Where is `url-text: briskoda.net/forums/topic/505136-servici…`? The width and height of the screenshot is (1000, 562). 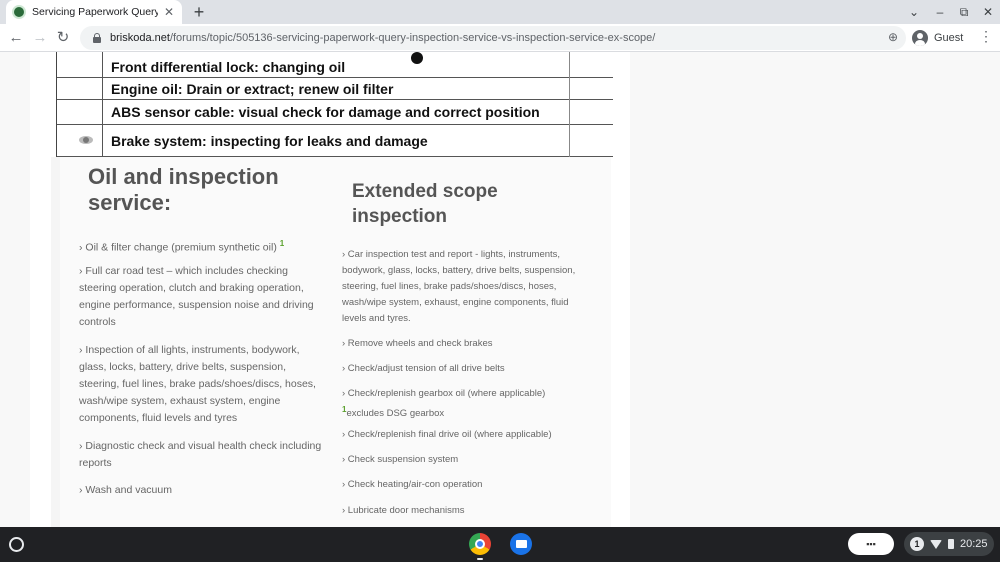
url-text: briskoda.net/forums/topic/505136-servici… is located at coordinates (383, 38).